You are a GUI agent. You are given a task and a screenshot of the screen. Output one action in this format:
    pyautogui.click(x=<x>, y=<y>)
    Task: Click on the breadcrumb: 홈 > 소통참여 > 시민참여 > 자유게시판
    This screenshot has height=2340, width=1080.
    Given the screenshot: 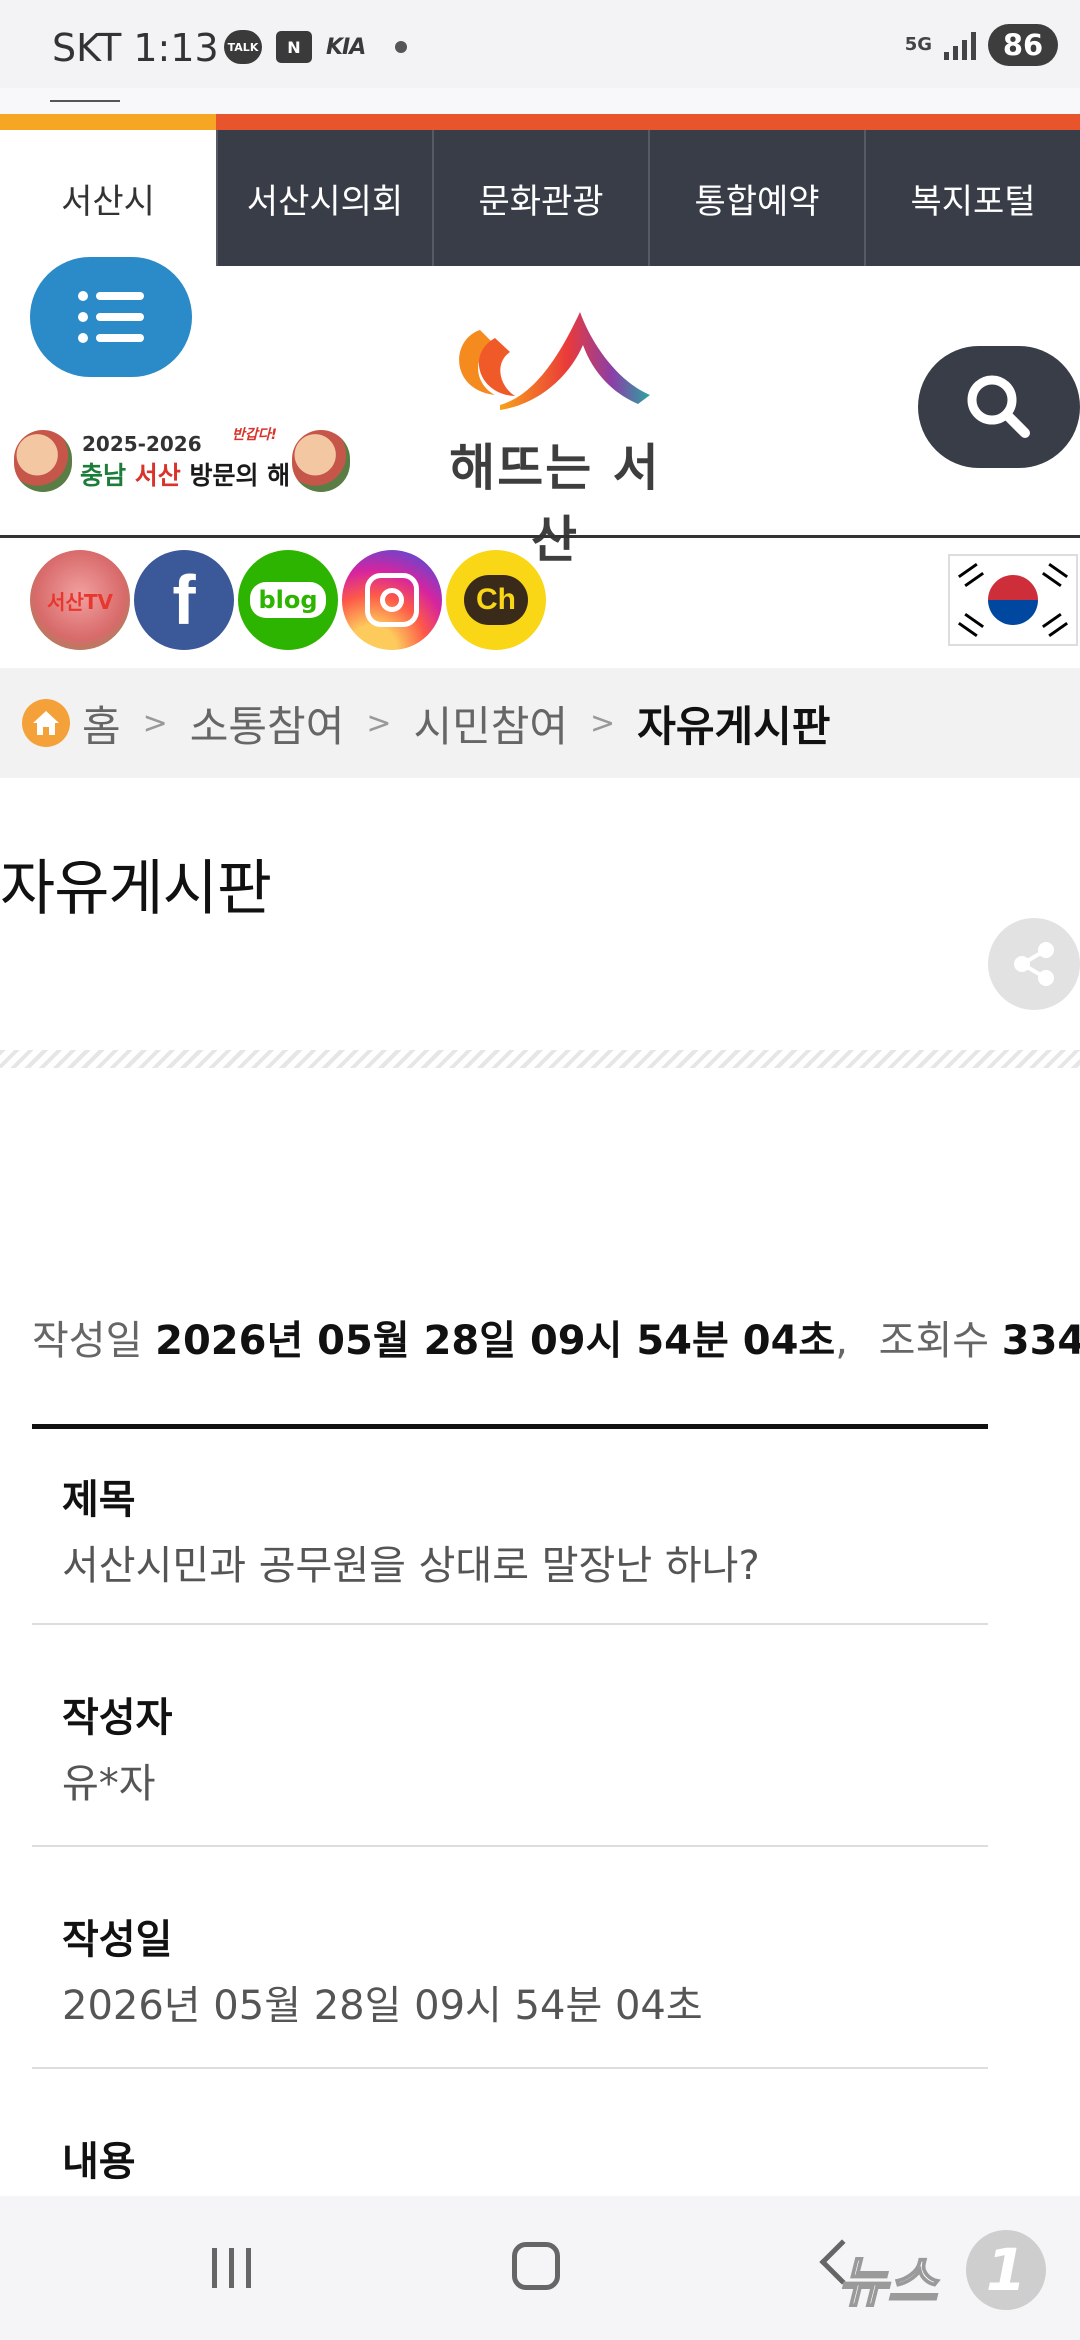 What is the action you would take?
    pyautogui.click(x=540, y=723)
    